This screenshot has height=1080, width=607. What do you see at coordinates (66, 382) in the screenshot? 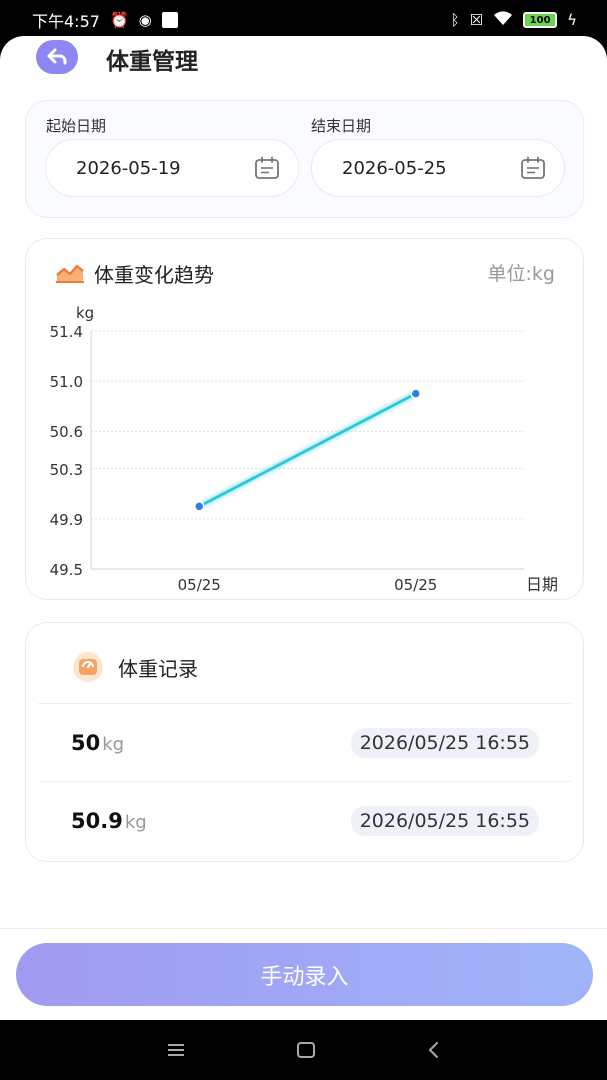
I see `y-tick-label: 51.0` at bounding box center [66, 382].